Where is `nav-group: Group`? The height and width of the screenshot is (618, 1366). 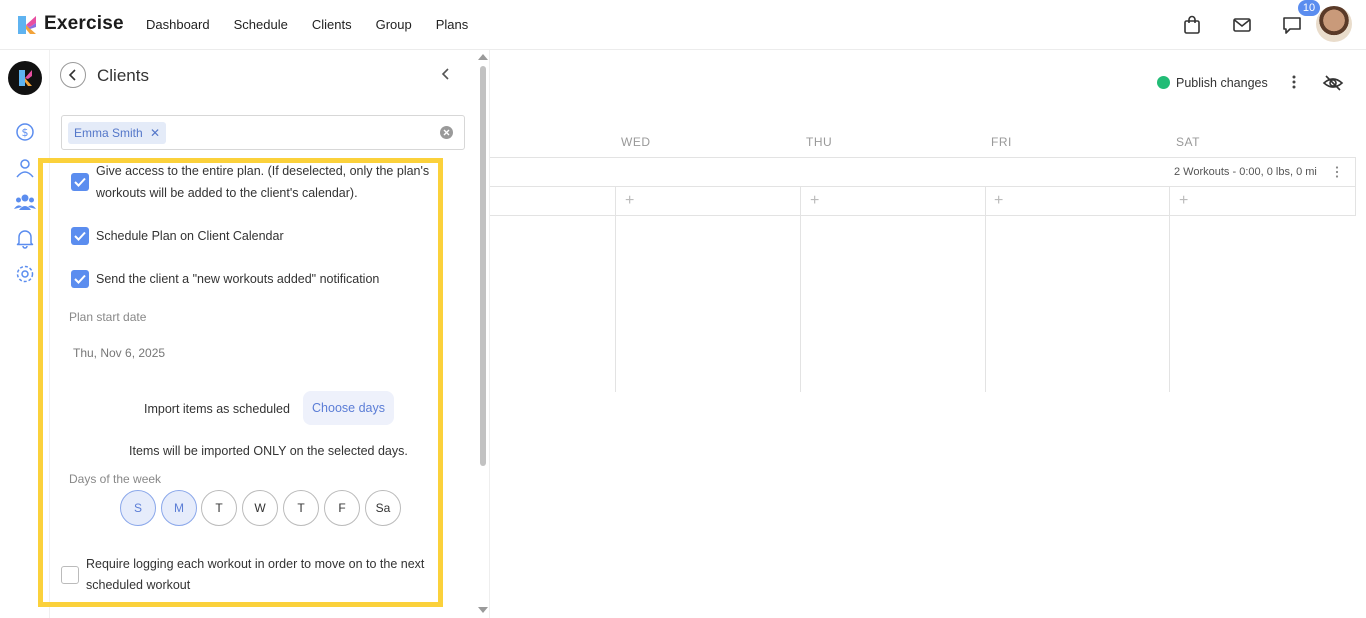
nav-group: Group is located at coordinates (394, 24).